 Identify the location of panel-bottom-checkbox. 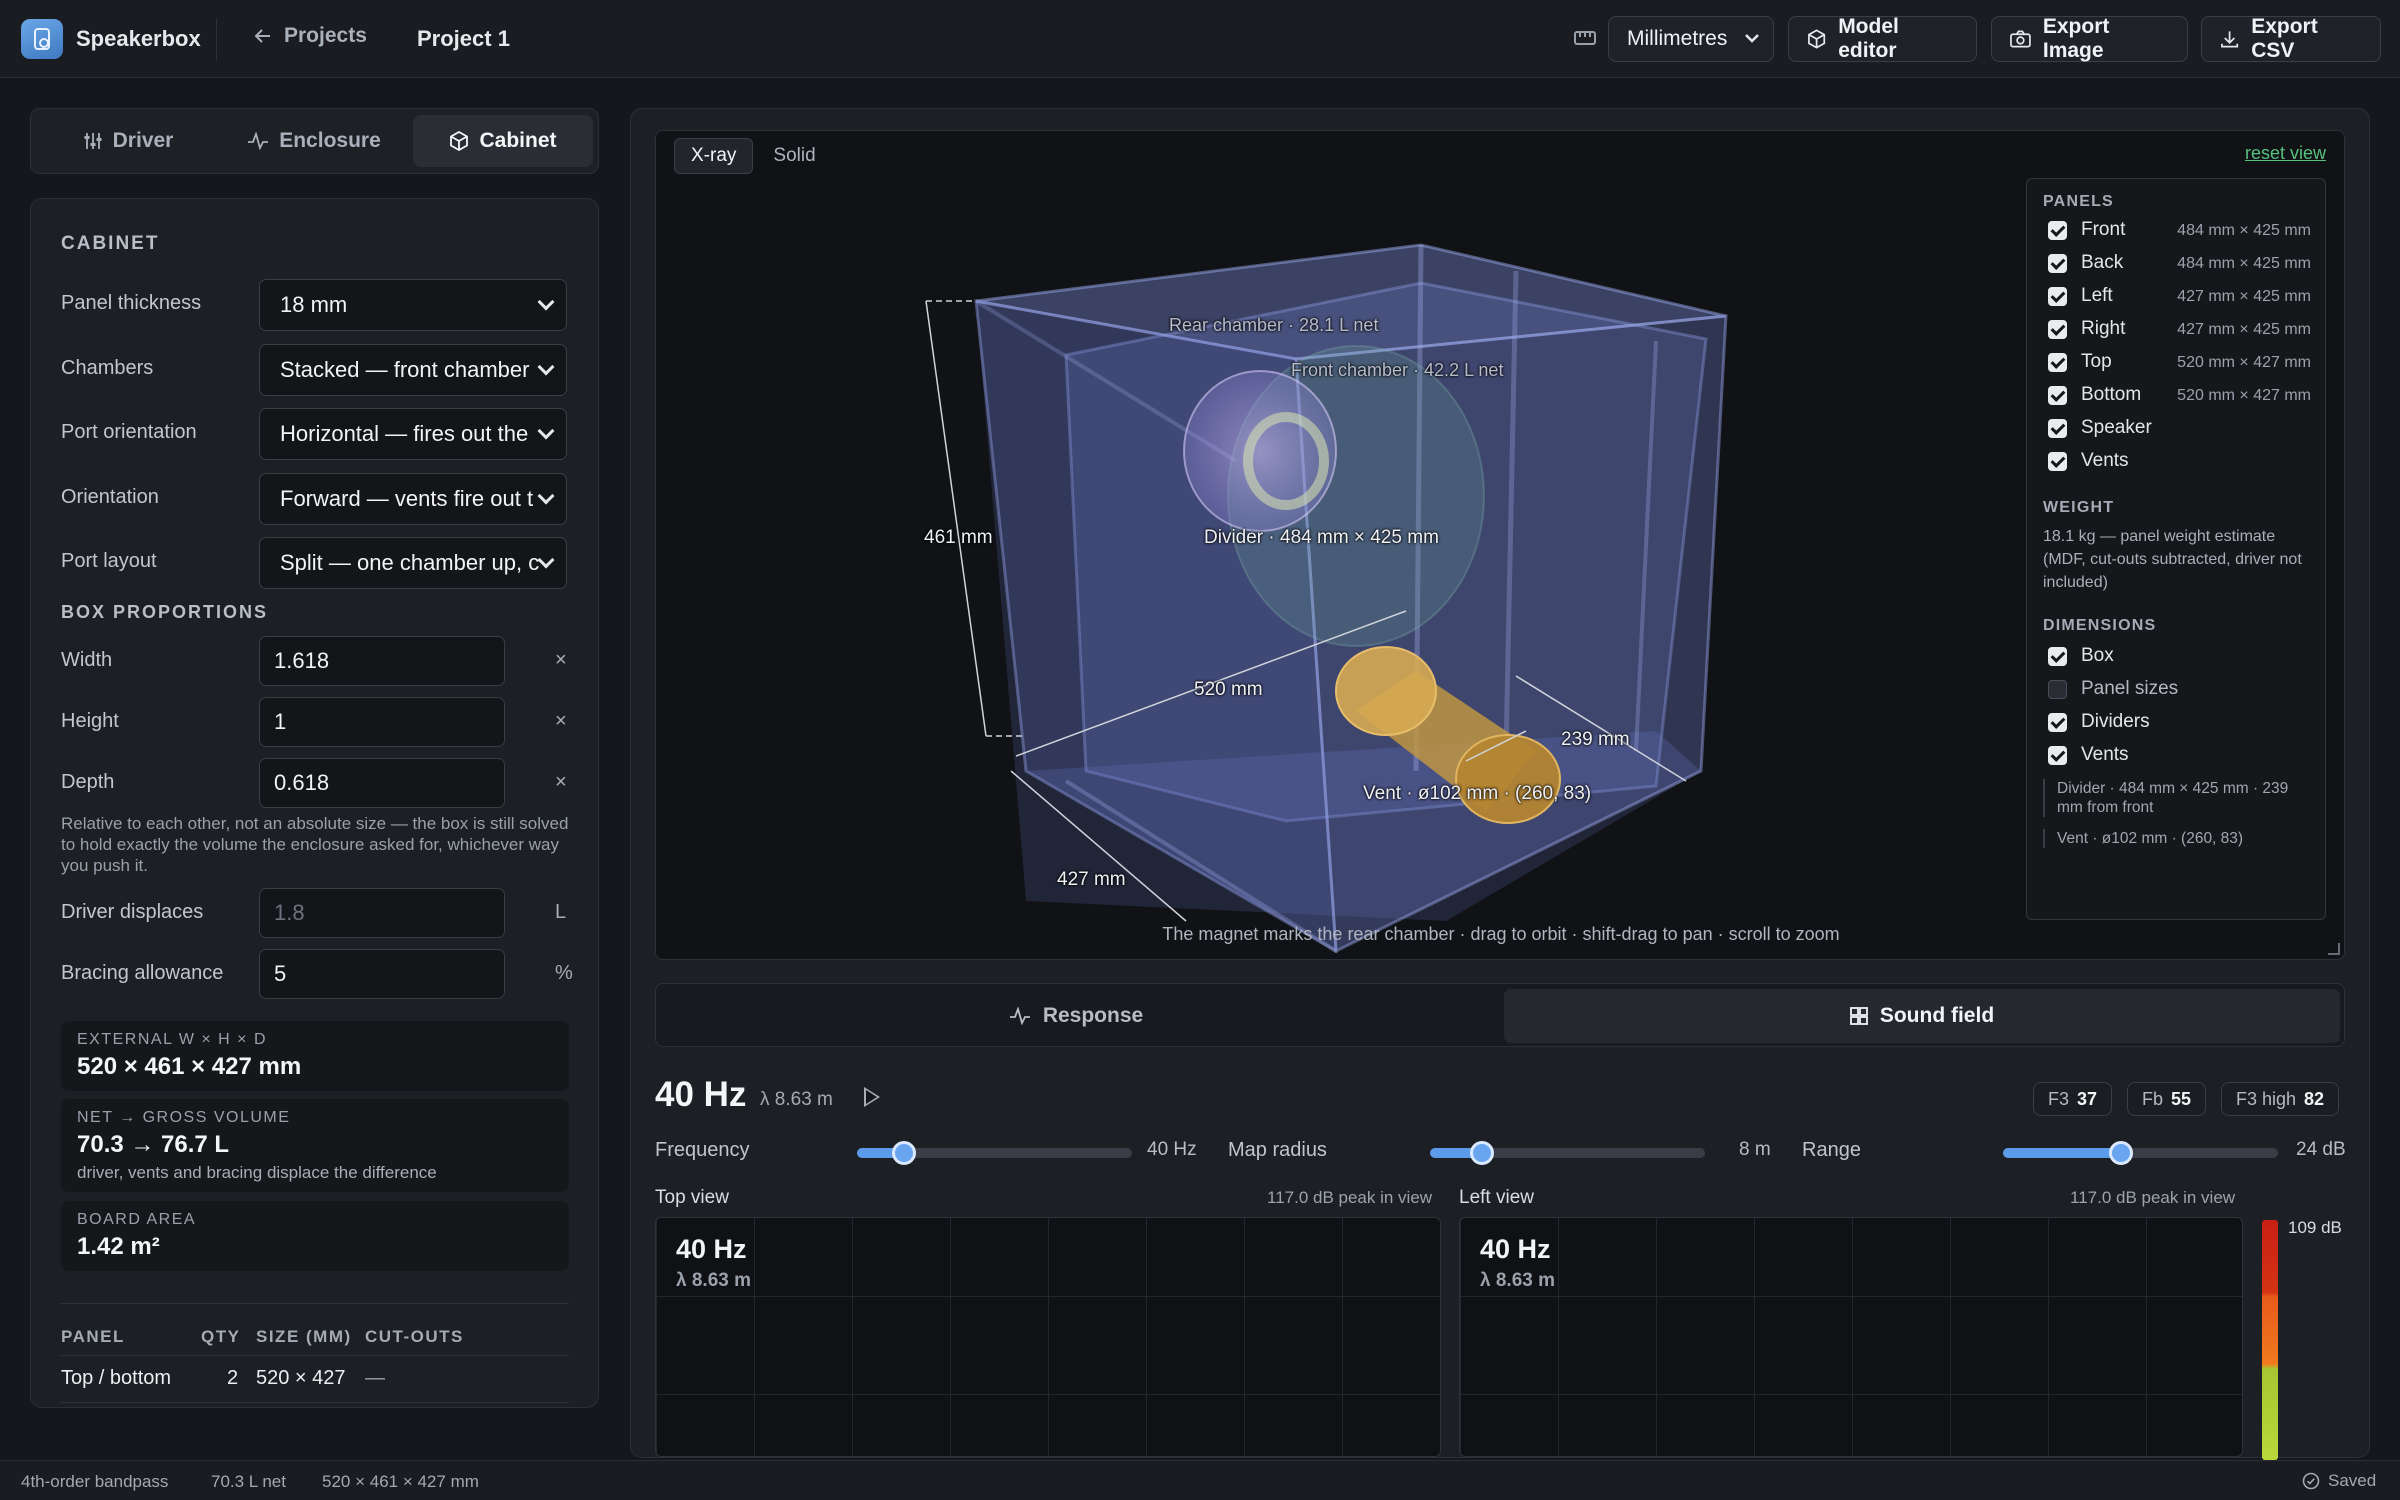
(2057, 395).